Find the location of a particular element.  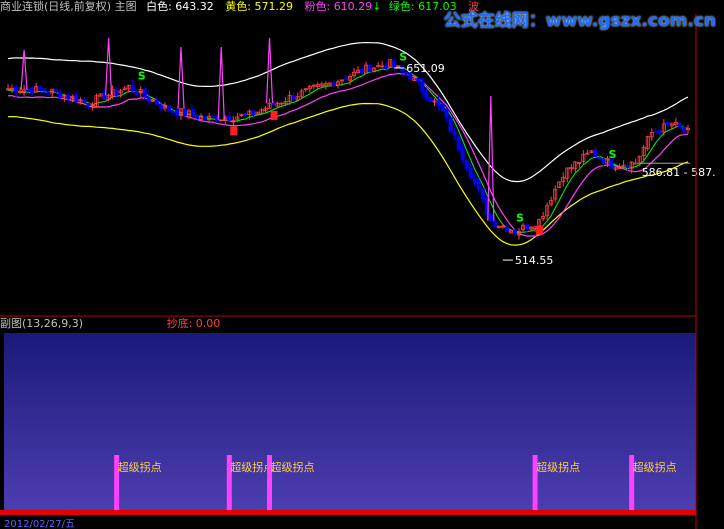

indicator-label: 抄底 is located at coordinates (177, 323).